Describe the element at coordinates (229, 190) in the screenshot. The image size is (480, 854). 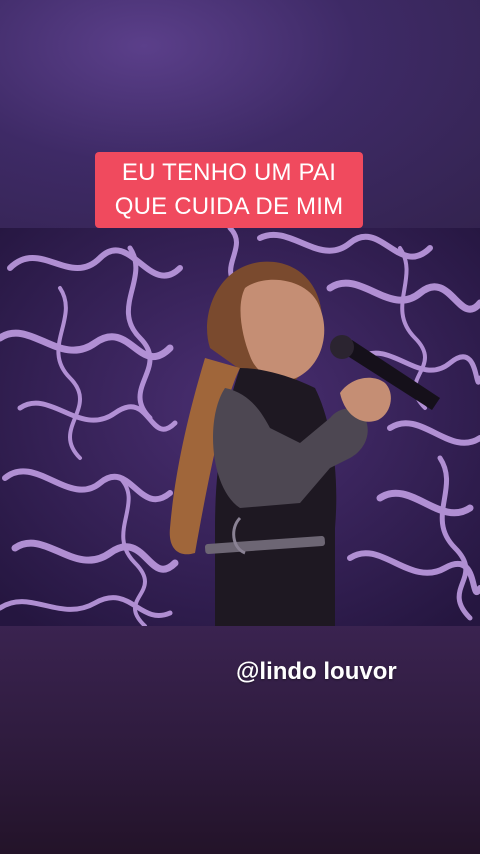
I see `caption-banner: EU TENHO UM PAI QUE CUIDA DE MIM` at that location.